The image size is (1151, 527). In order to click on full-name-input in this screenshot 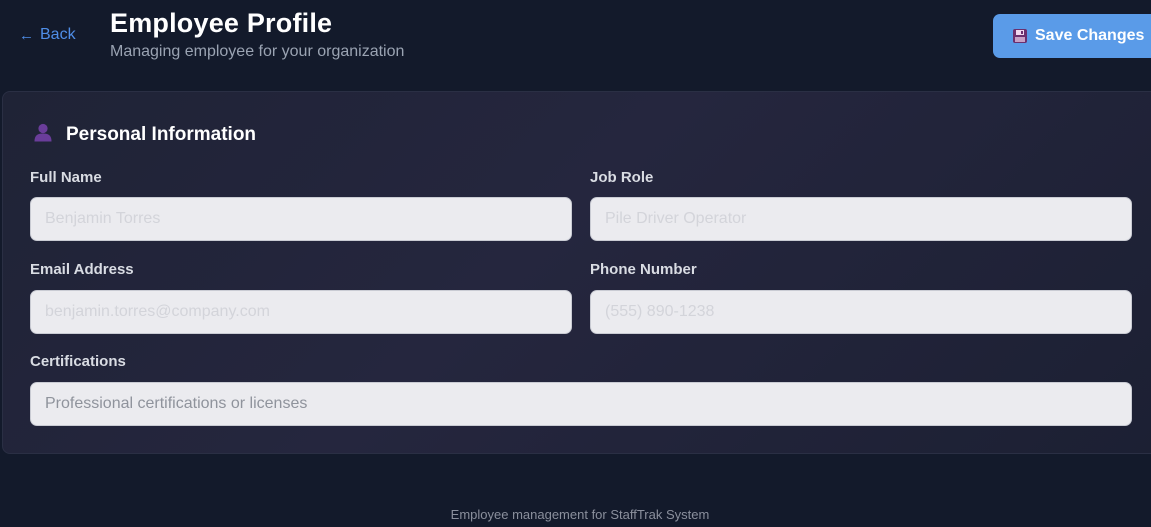, I will do `click(301, 219)`.